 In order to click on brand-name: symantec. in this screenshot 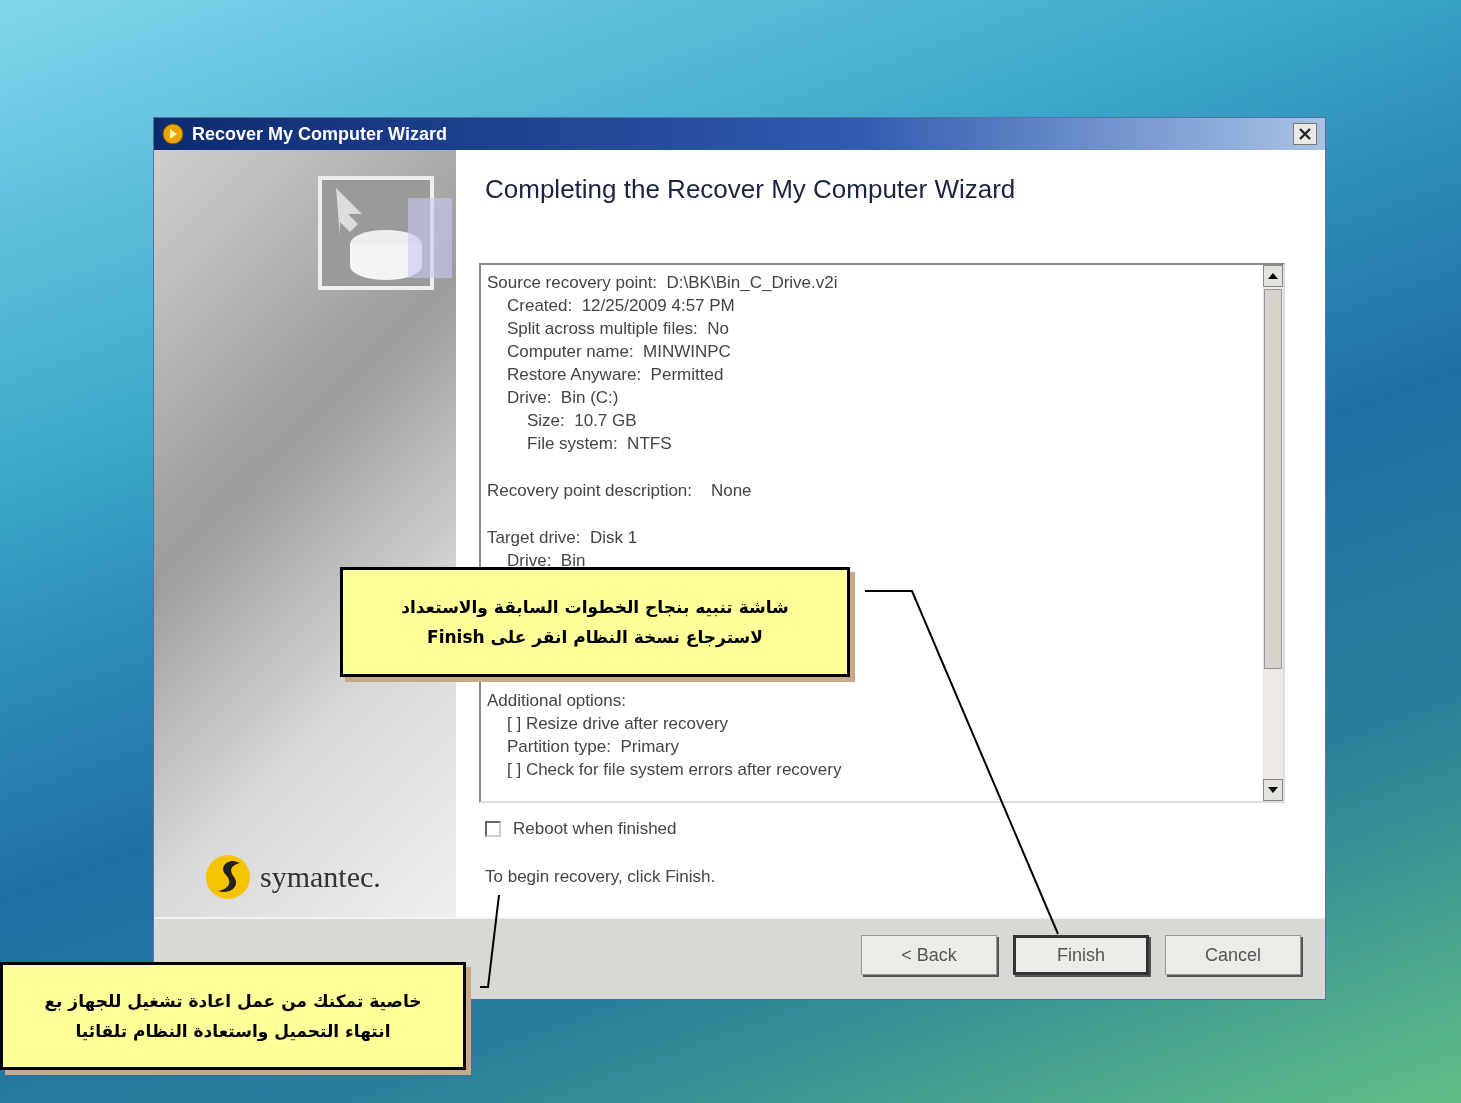, I will do `click(320, 877)`.